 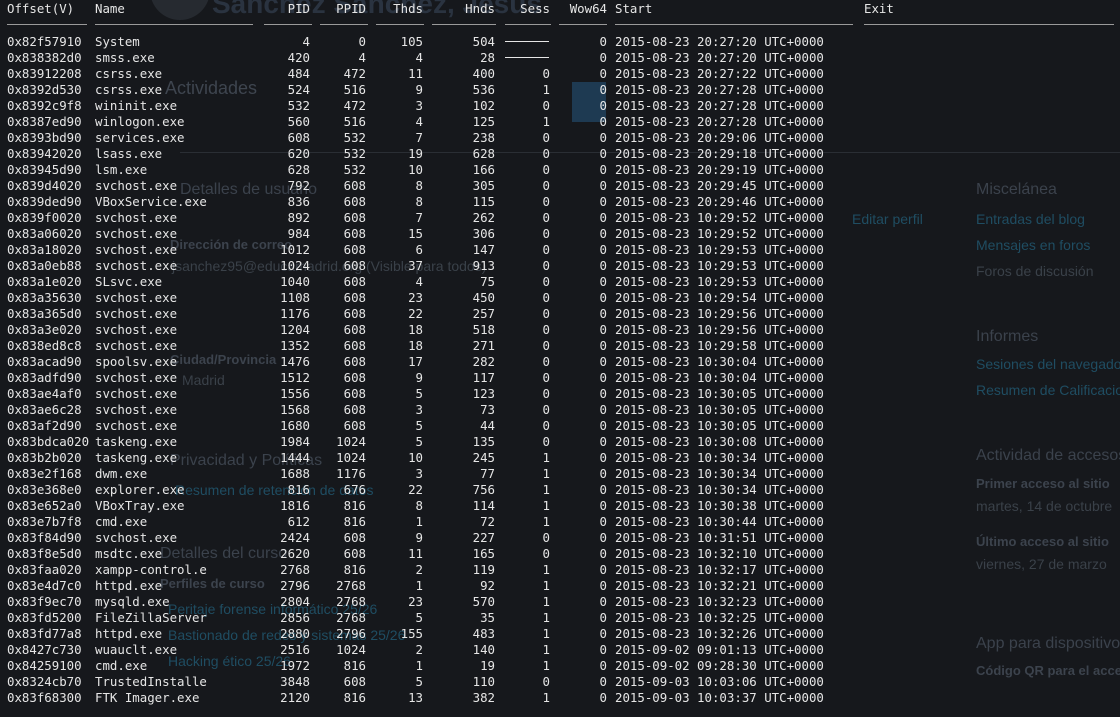 I want to click on cell-thds: 8, so click(x=419, y=185).